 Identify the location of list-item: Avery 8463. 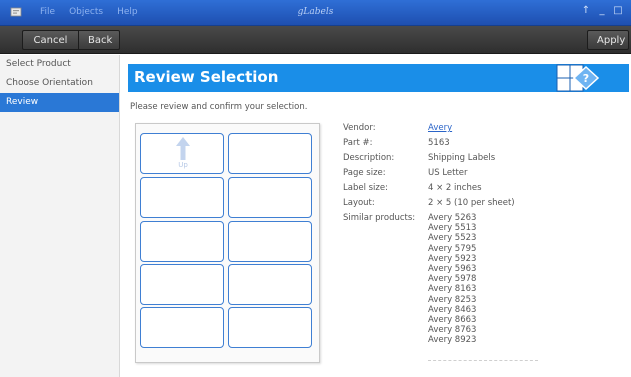
(452, 309).